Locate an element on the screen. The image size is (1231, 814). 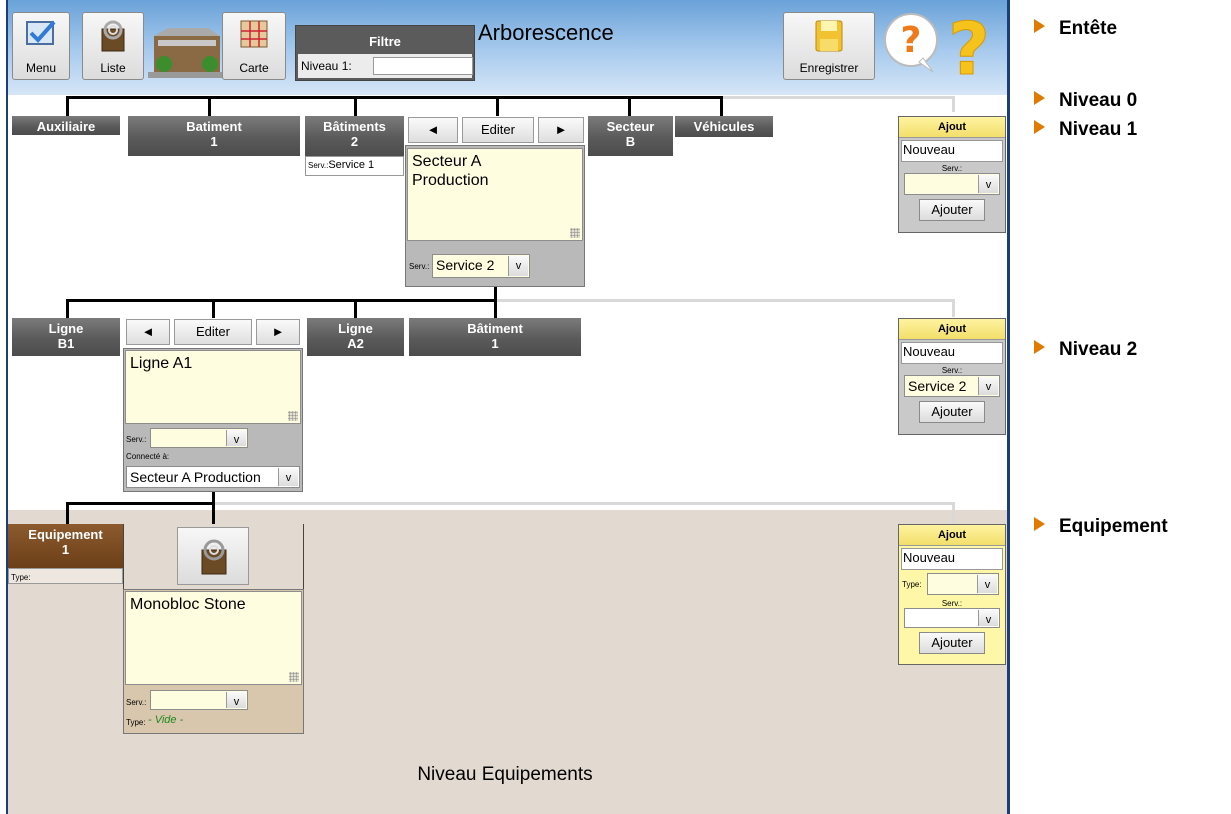
binder-button is located at coordinates (213, 556).